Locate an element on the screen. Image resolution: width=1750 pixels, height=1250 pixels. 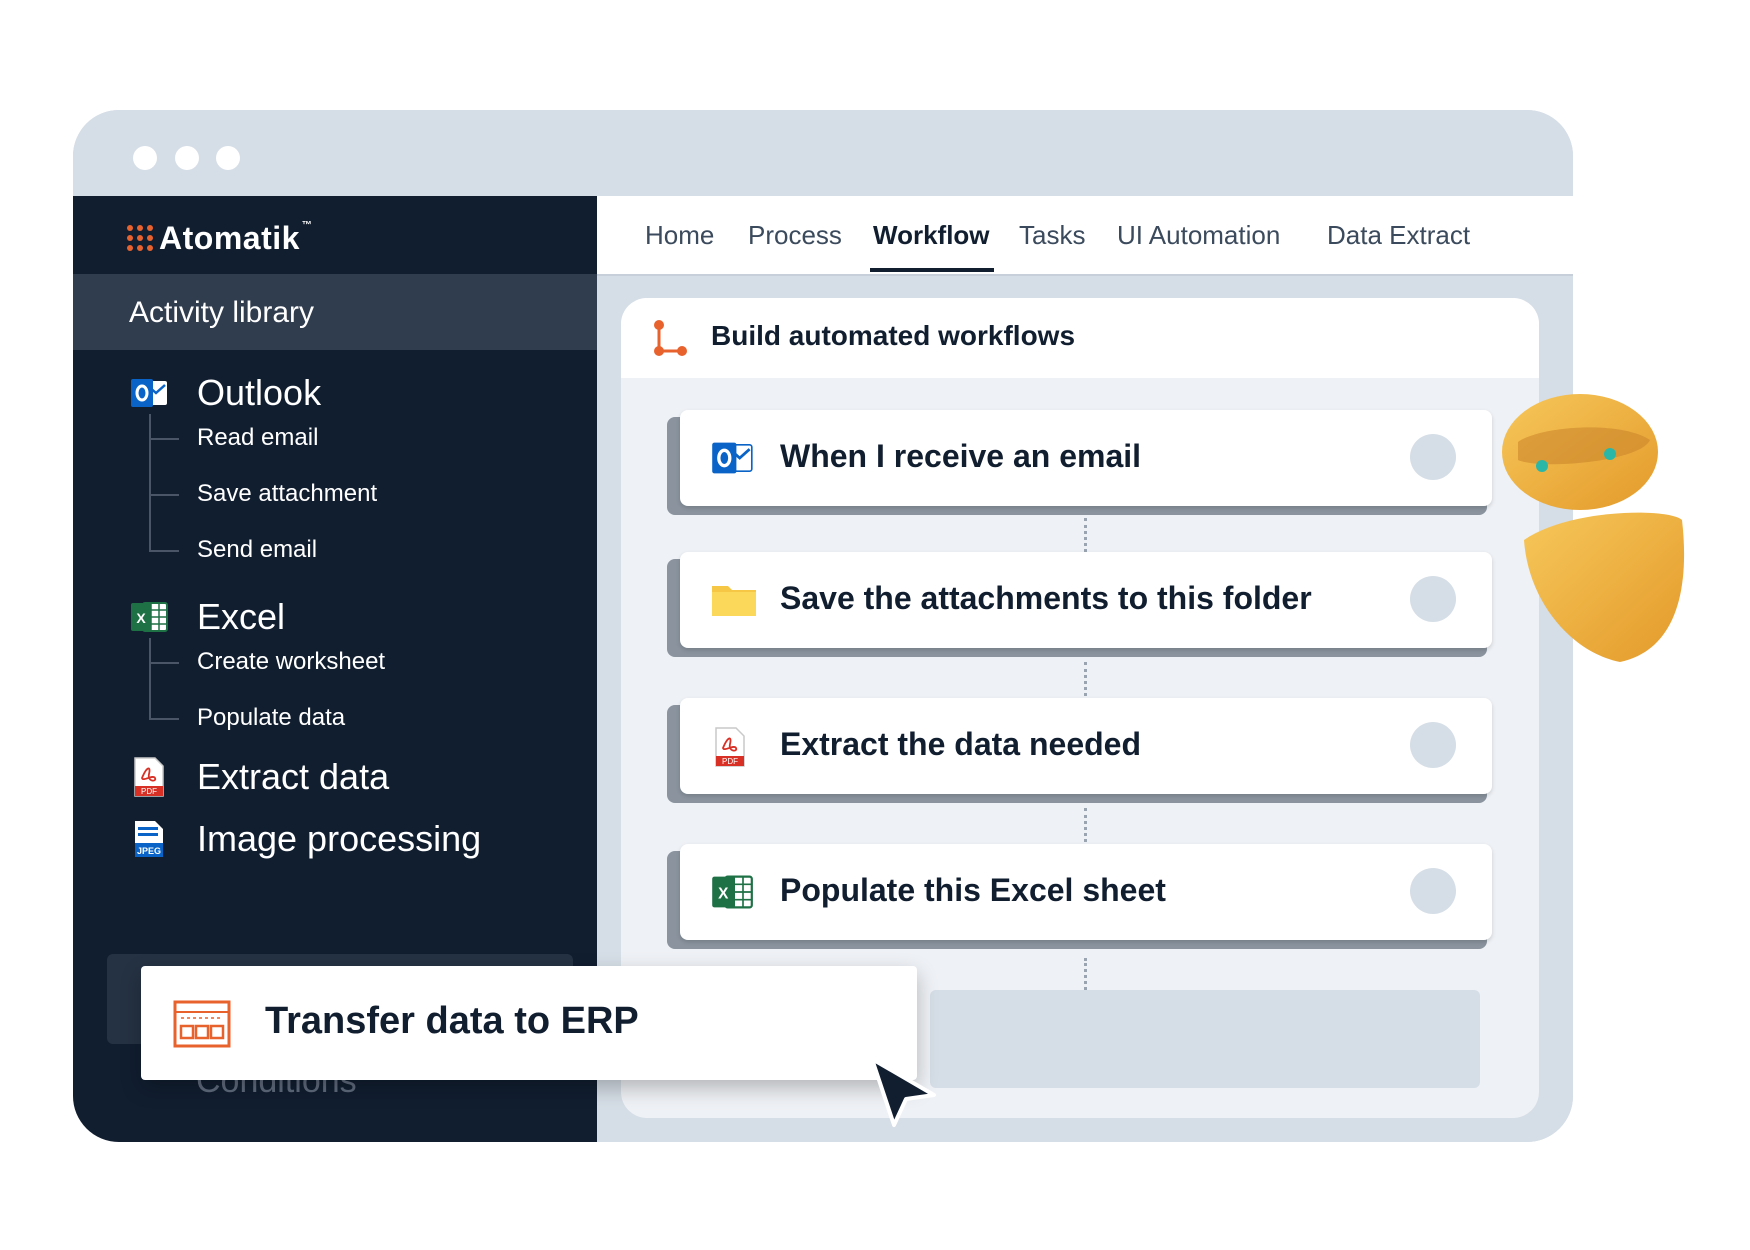
logo-mark-icon is located at coordinates (140, 238).